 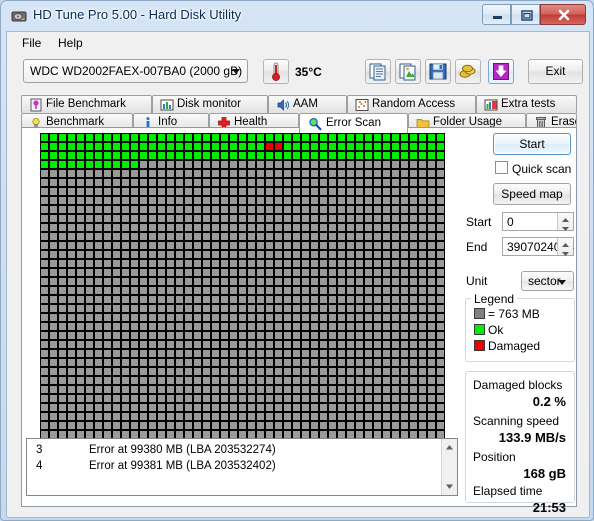 I want to click on error-row: 4 Error at 99381 MB (LBA 203532402), so click(x=242, y=468).